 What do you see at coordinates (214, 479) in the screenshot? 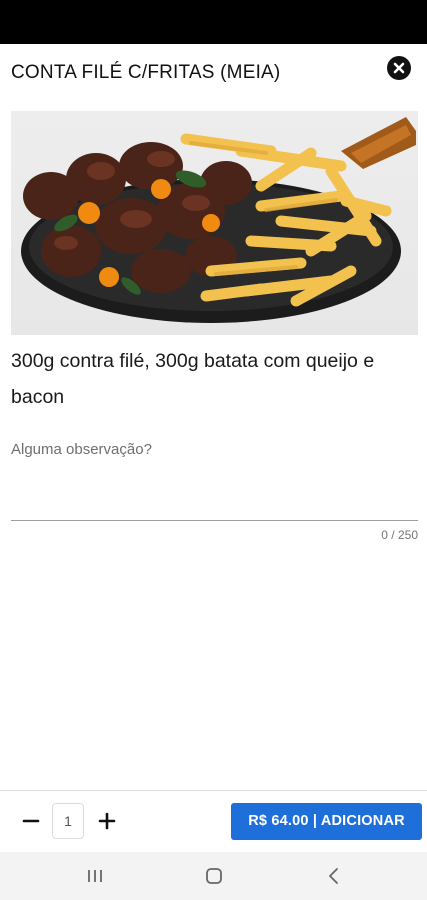
I see `observation-input` at bounding box center [214, 479].